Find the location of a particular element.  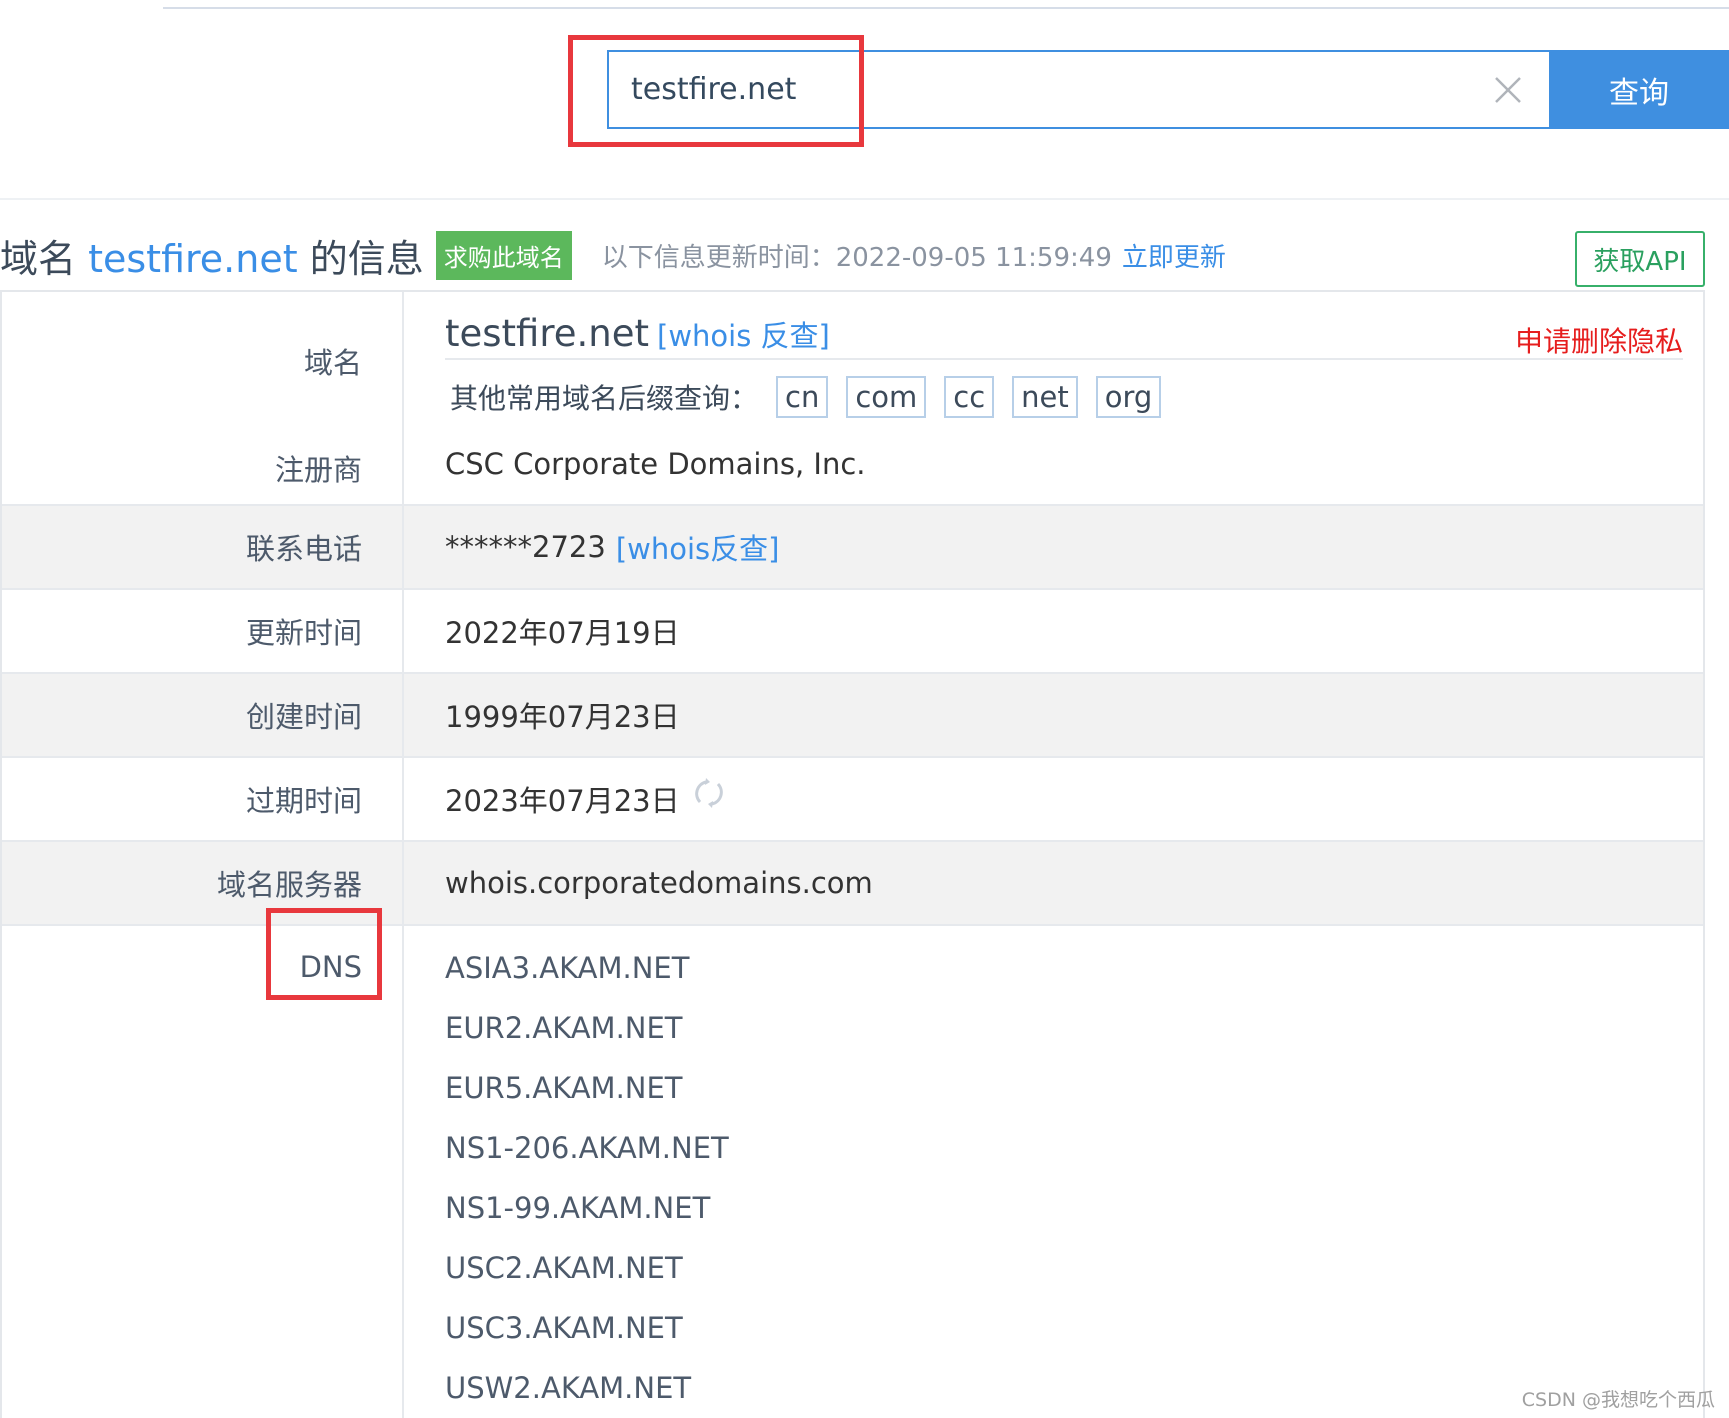

dns-item: EUR2.AKAM.NET is located at coordinates (564, 1028).